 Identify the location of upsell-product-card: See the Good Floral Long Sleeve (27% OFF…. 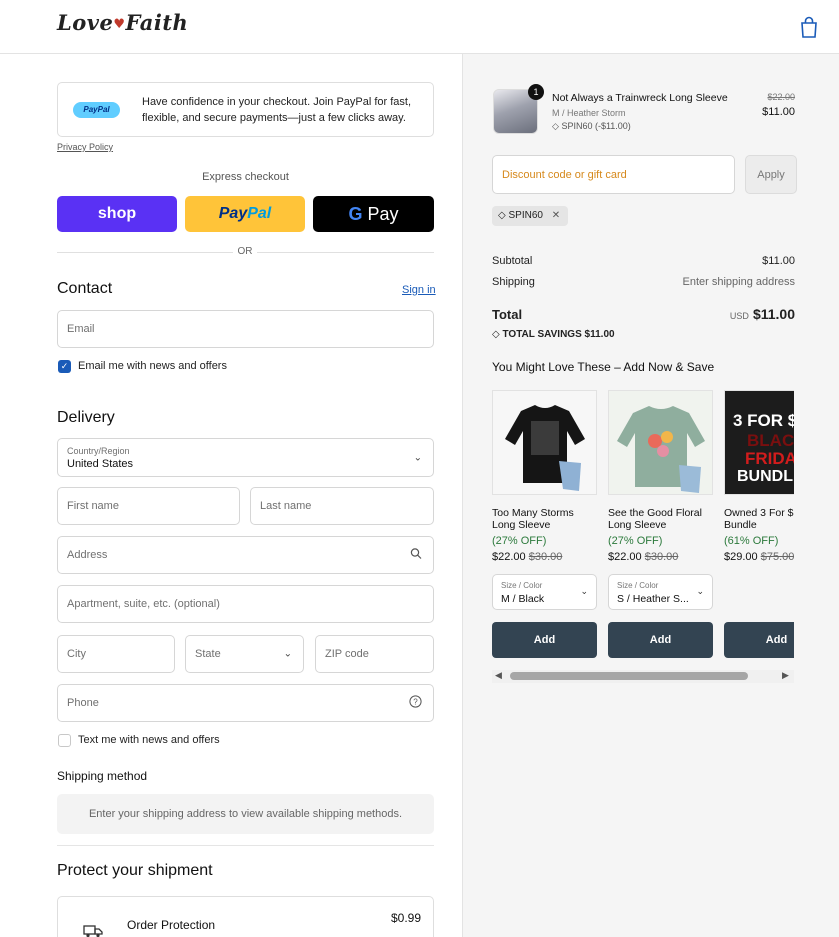
(660, 524).